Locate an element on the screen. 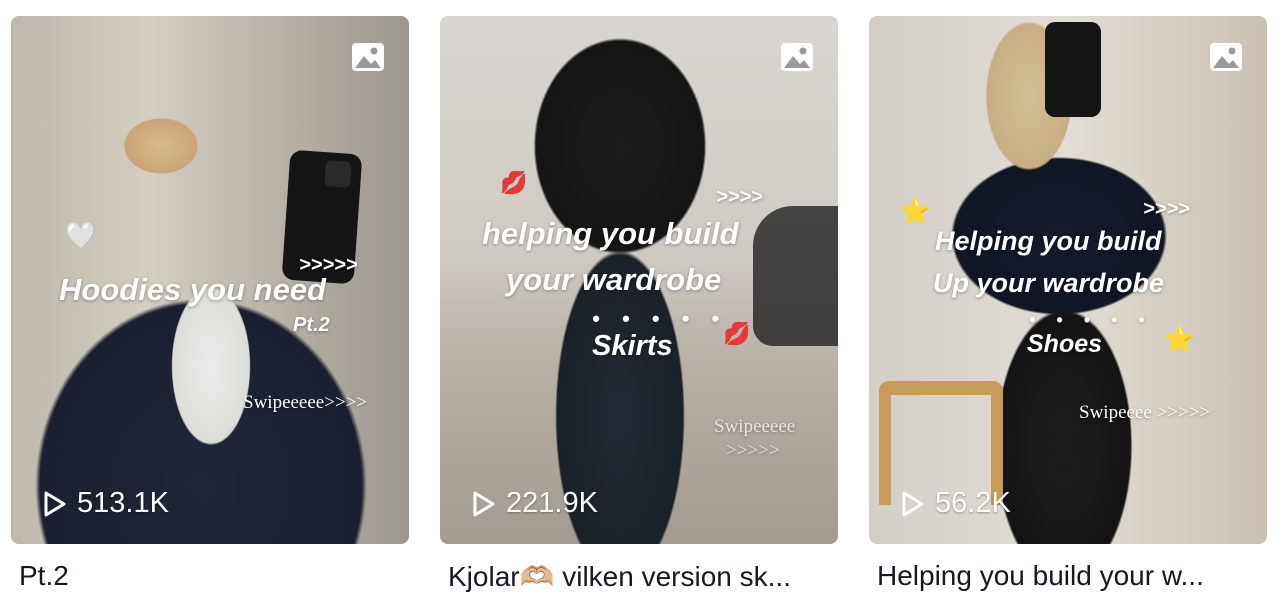 The image size is (1280, 616). play-count: 56.2K is located at coordinates (973, 503).